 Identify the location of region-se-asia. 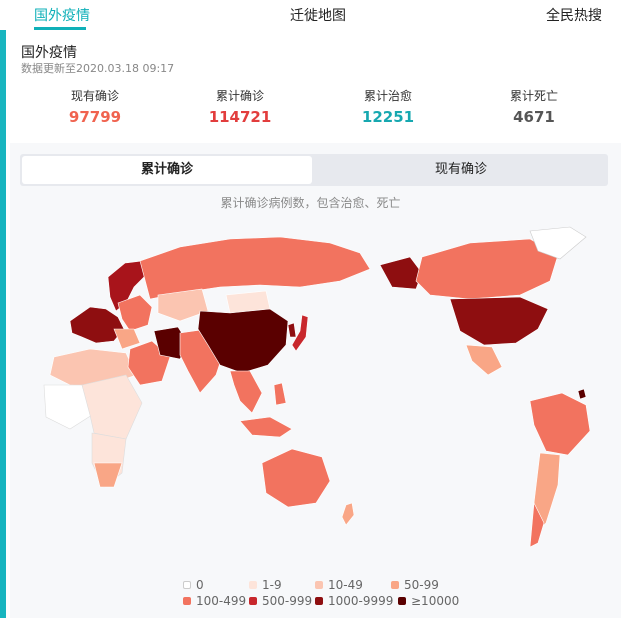
(246, 392).